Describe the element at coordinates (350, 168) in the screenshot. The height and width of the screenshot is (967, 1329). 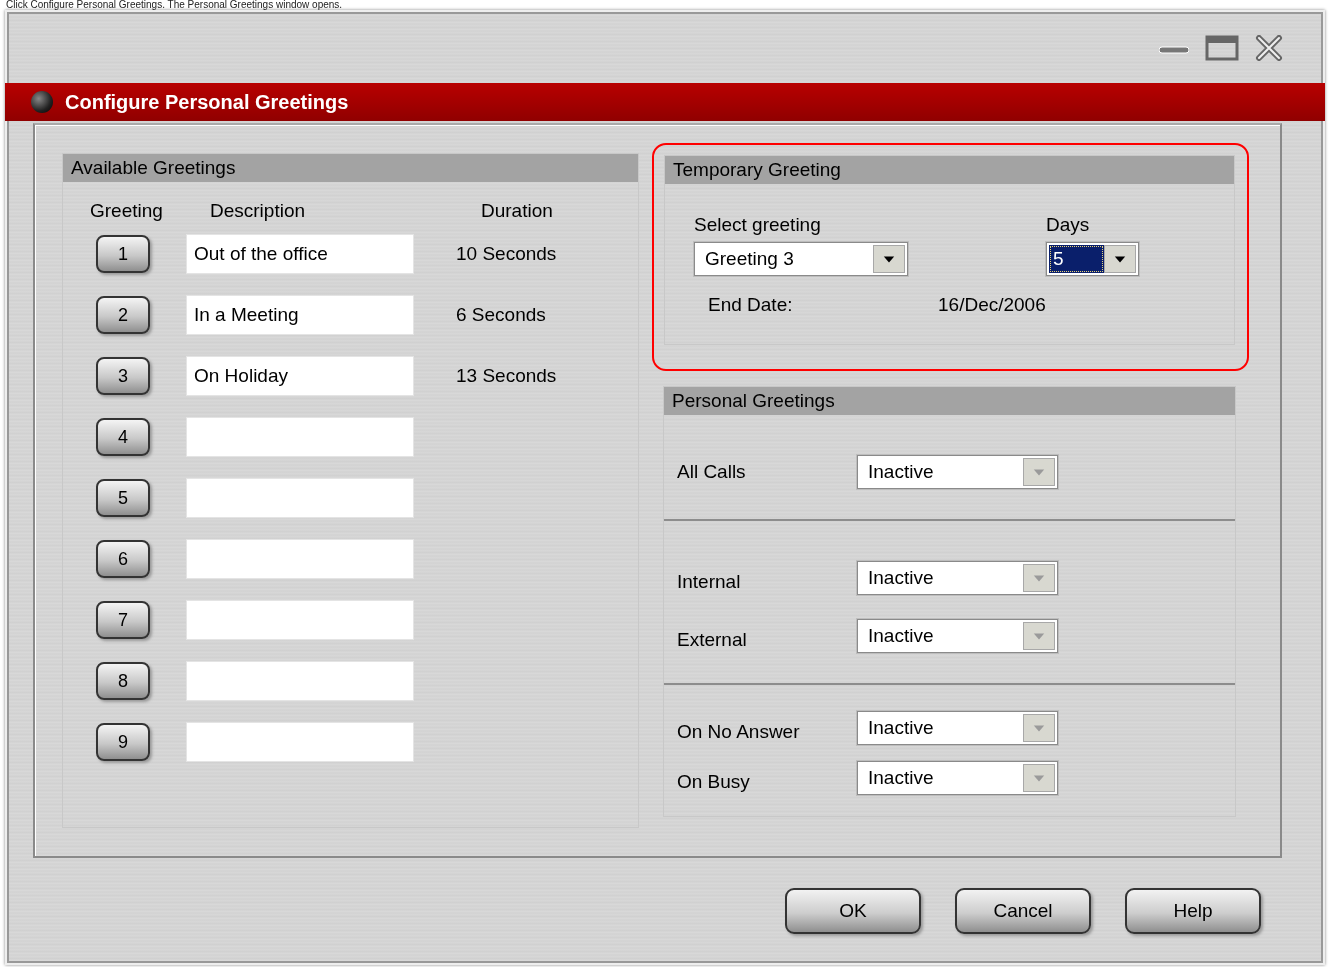
I see `section-header: Available Greetings` at that location.